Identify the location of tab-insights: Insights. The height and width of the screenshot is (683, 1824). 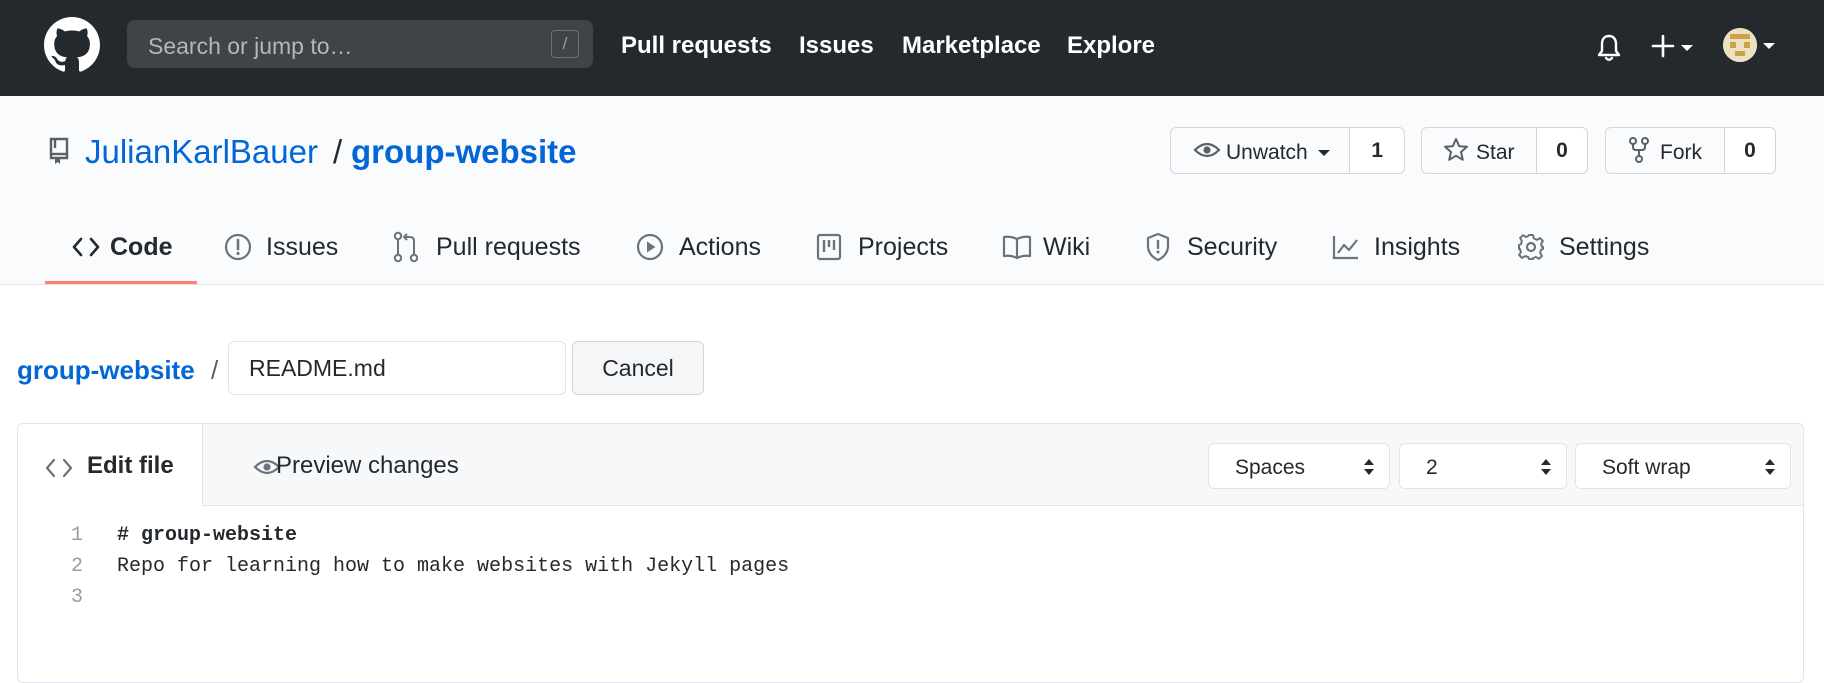
(1396, 250).